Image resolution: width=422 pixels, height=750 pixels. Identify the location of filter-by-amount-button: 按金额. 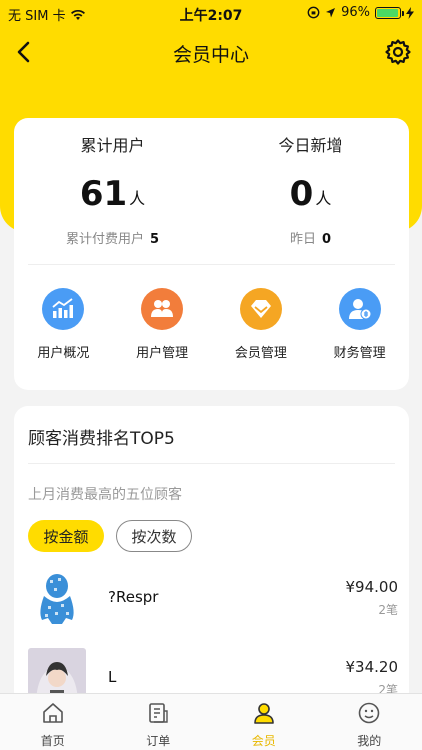
(66, 536).